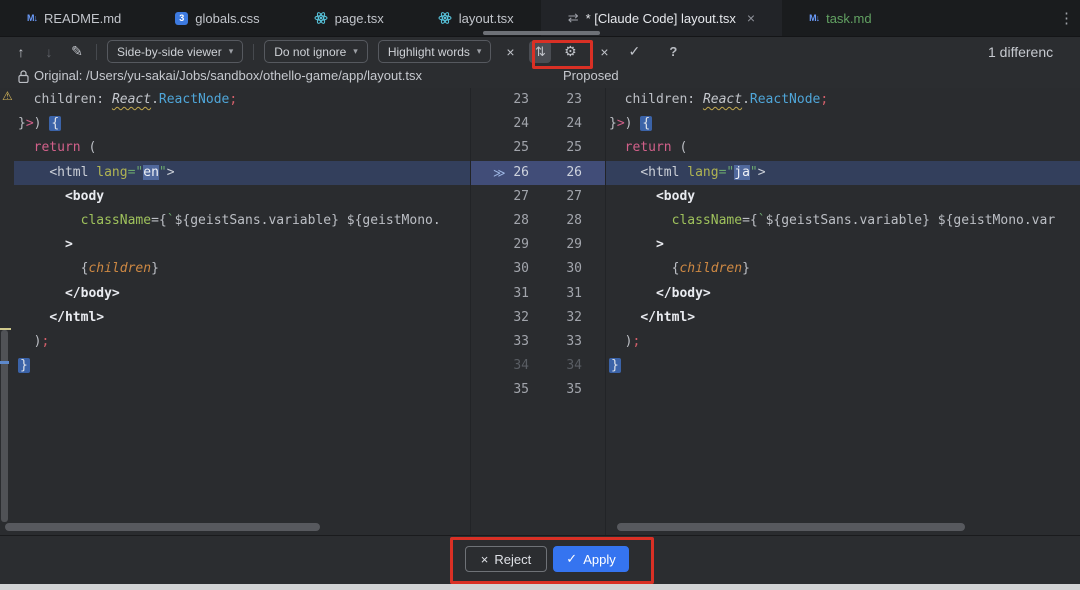 Image resolution: width=1080 pixels, height=590 pixels. I want to click on line-number-left: 26, so click(521, 172).